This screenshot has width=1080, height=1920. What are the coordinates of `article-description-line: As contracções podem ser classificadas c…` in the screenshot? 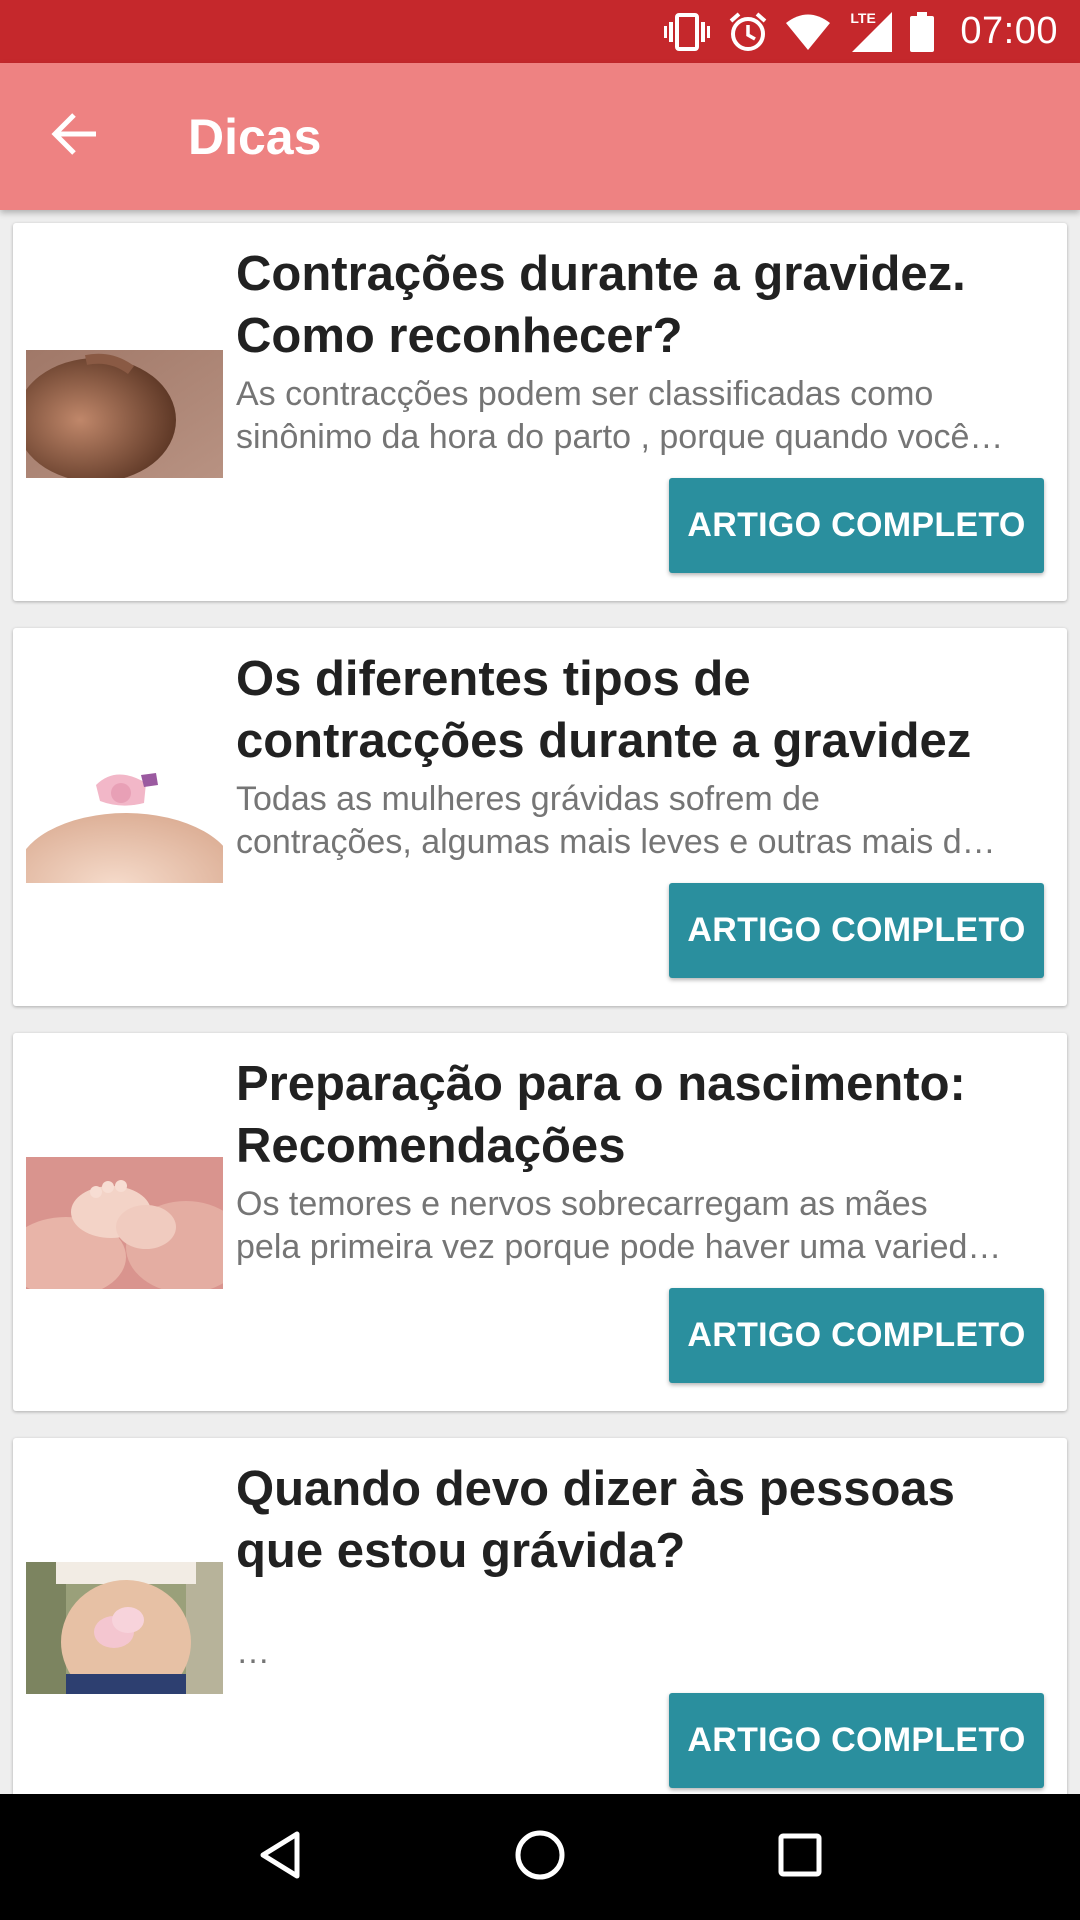 It's located at (585, 394).